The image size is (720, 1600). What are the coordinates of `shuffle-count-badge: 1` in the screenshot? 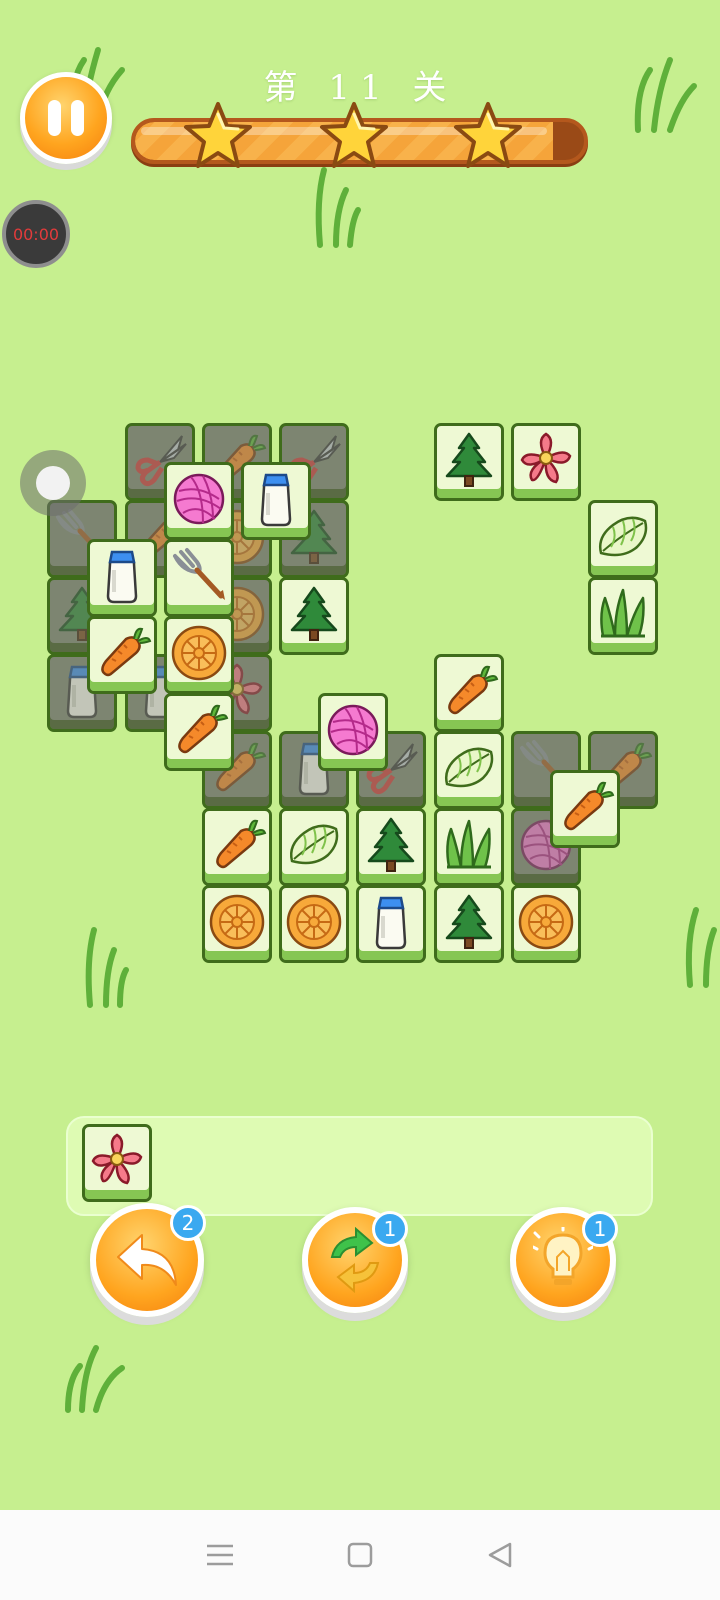 It's located at (390, 1229).